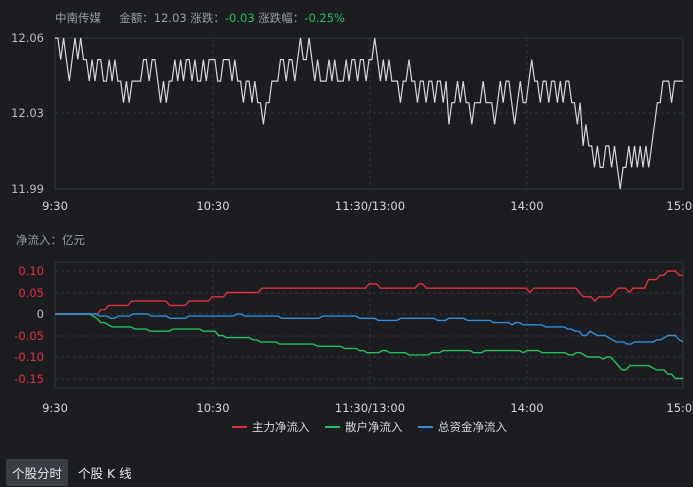 The height and width of the screenshot is (487, 693). Describe the element at coordinates (27, 38) in the screenshot. I see `price-y-tick-label: 12.06` at that location.